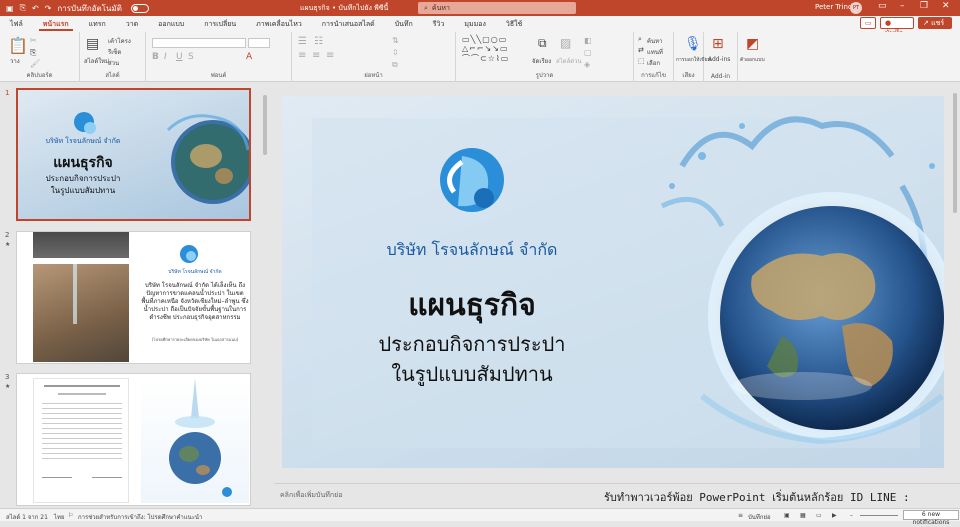 The image size is (960, 527). I want to click on record-icon: ●, so click(888, 23).